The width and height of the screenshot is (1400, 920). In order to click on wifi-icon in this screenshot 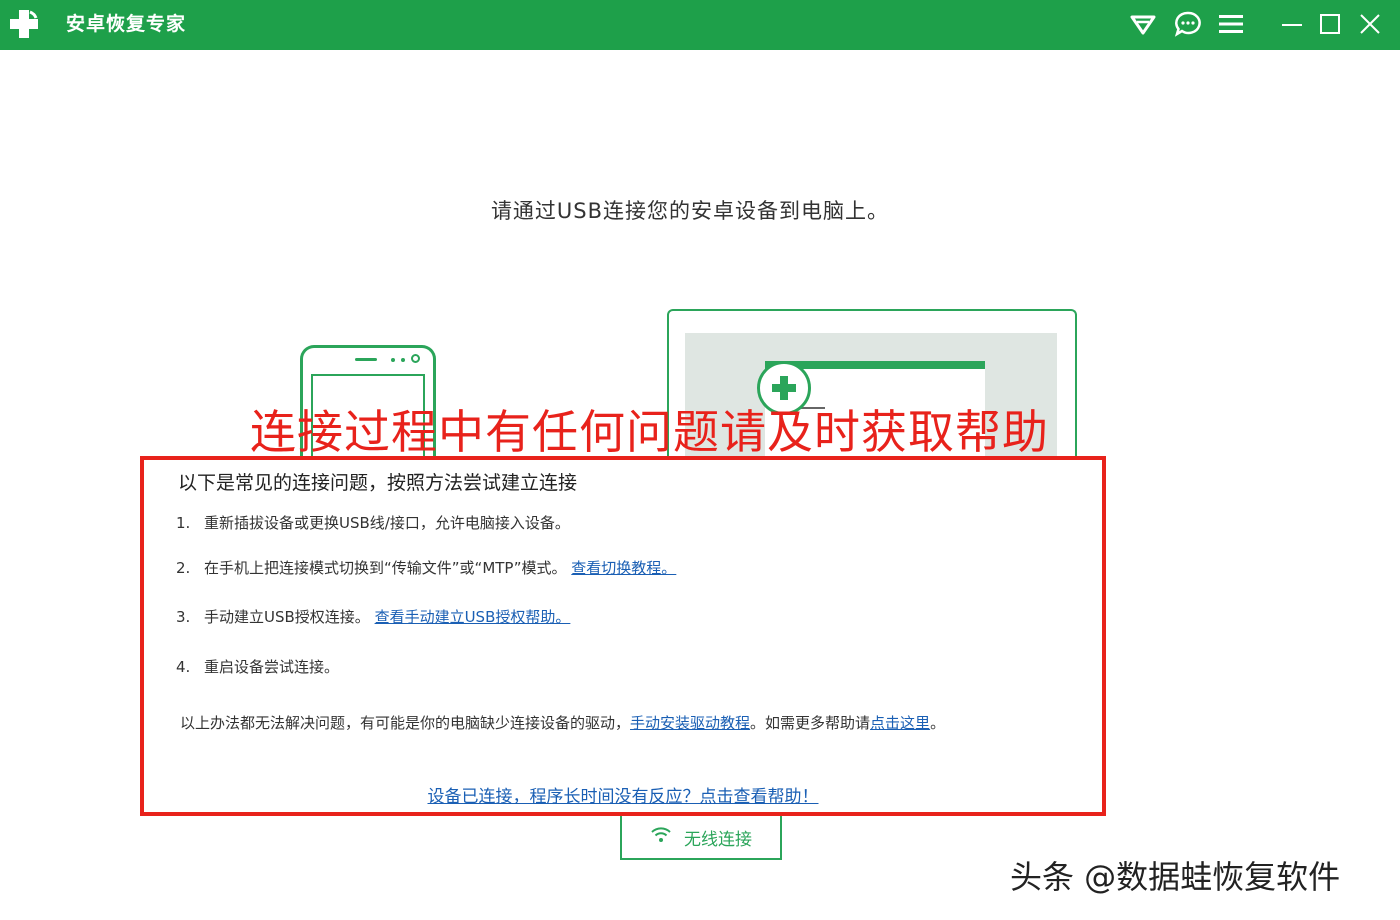, I will do `click(661, 837)`.